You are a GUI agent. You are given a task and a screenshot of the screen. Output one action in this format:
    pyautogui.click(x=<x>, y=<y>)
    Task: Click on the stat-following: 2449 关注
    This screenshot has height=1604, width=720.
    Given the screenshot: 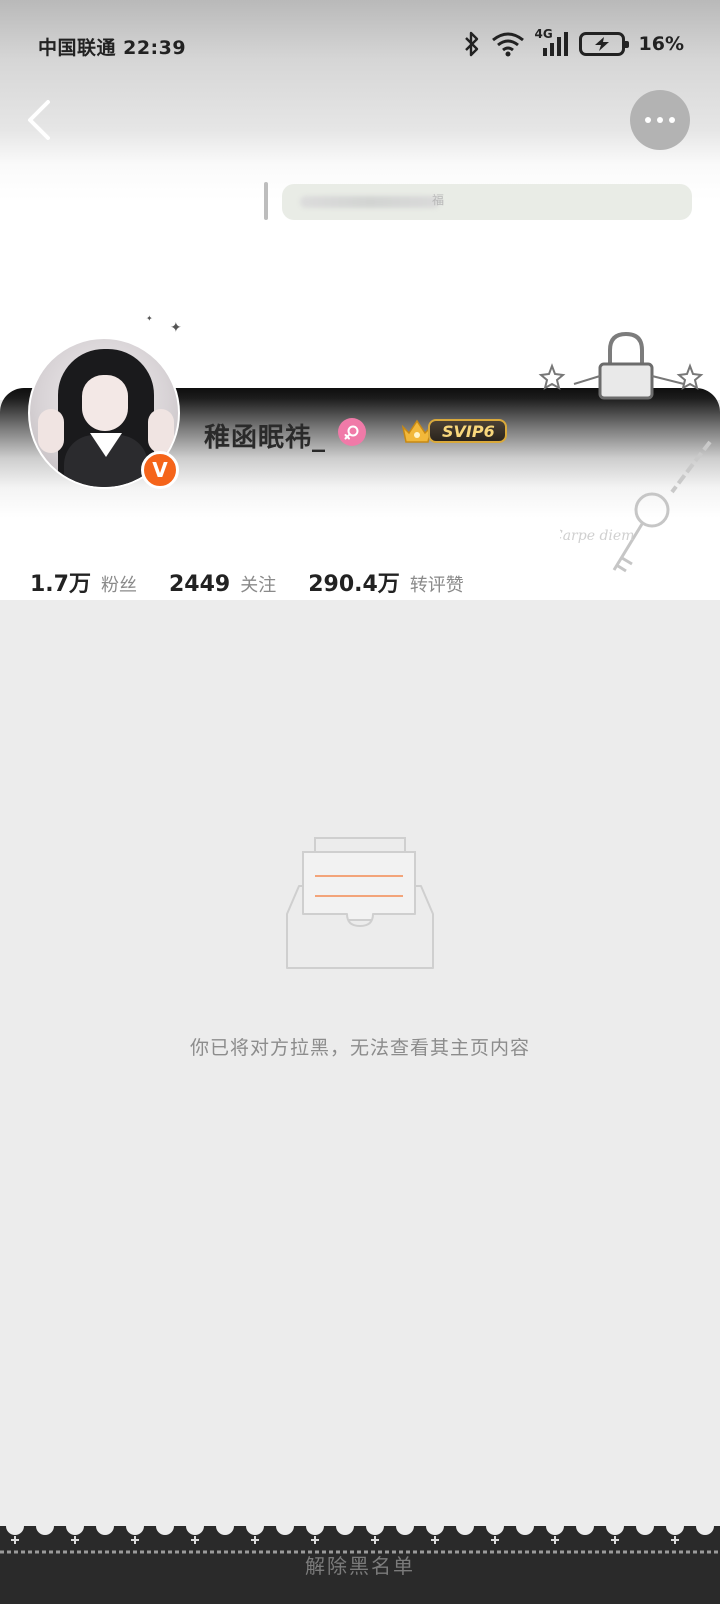 What is the action you would take?
    pyautogui.click(x=222, y=584)
    